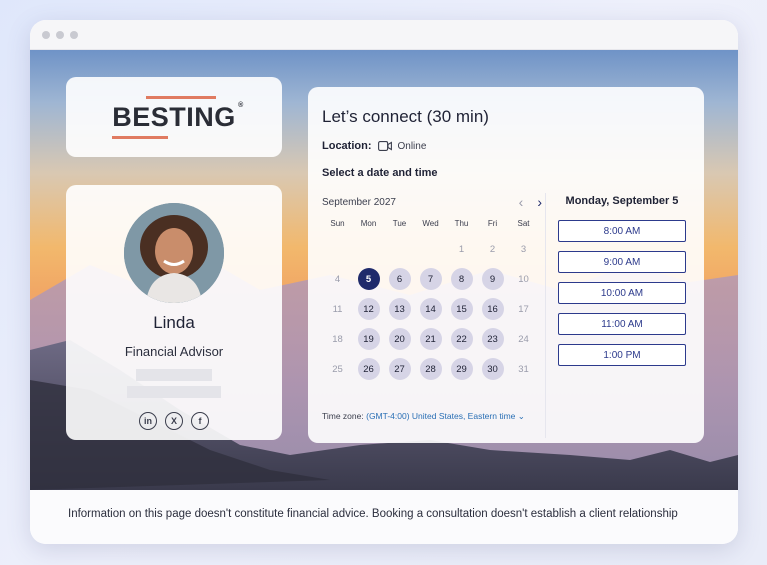  I want to click on calendar-day: 27, so click(399, 369).